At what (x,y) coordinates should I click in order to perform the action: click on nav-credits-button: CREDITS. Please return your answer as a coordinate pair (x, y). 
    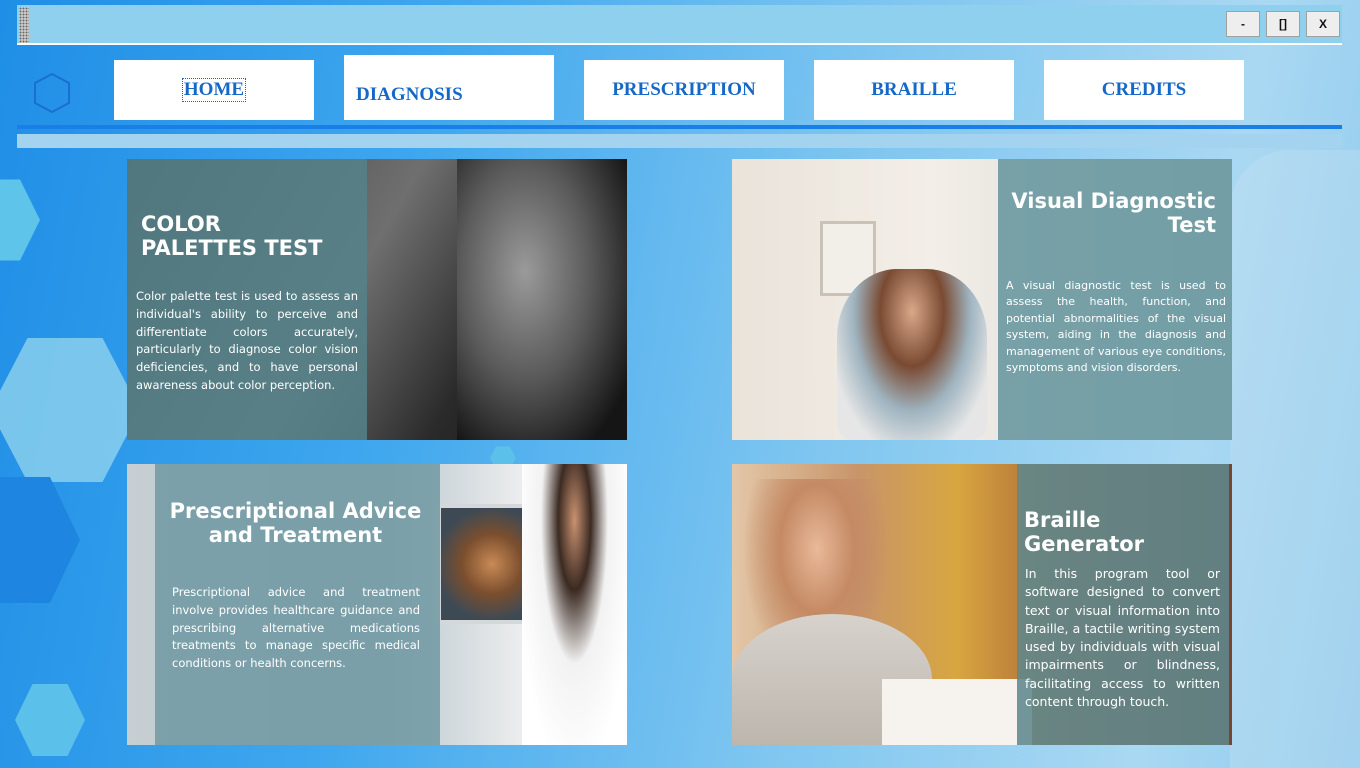
    Looking at the image, I should click on (1144, 90).